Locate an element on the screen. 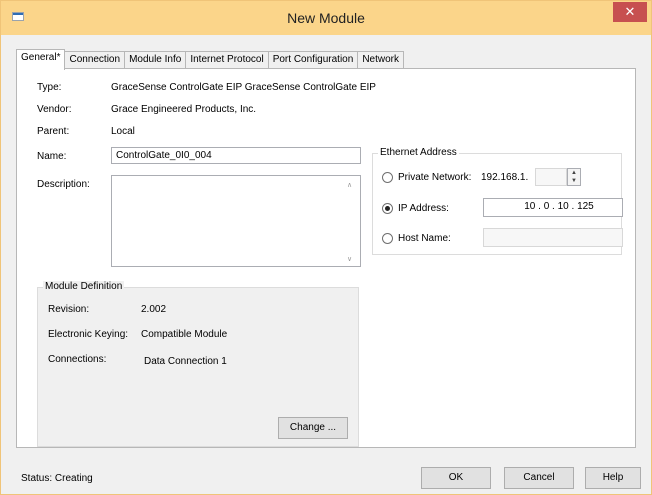  keying-value: Compatible Module is located at coordinates (184, 334).